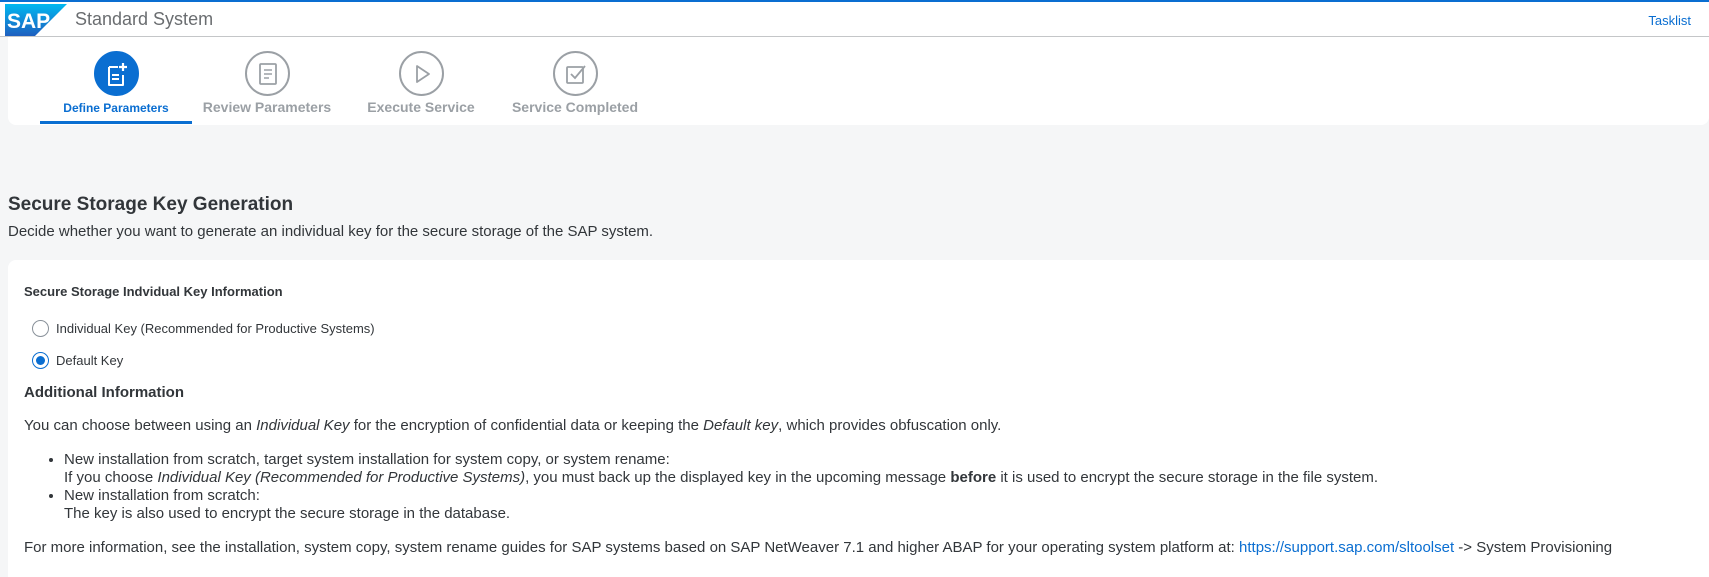 This screenshot has width=1709, height=577. What do you see at coordinates (104, 392) in the screenshot?
I see `additional-info-title: Additional Information` at bounding box center [104, 392].